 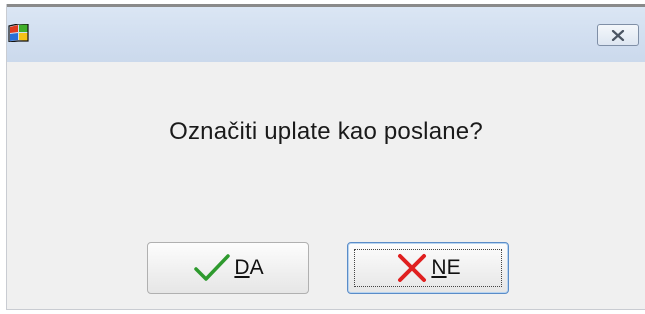 What do you see at coordinates (256, 267) in the screenshot?
I see `yes-label-rest: A` at bounding box center [256, 267].